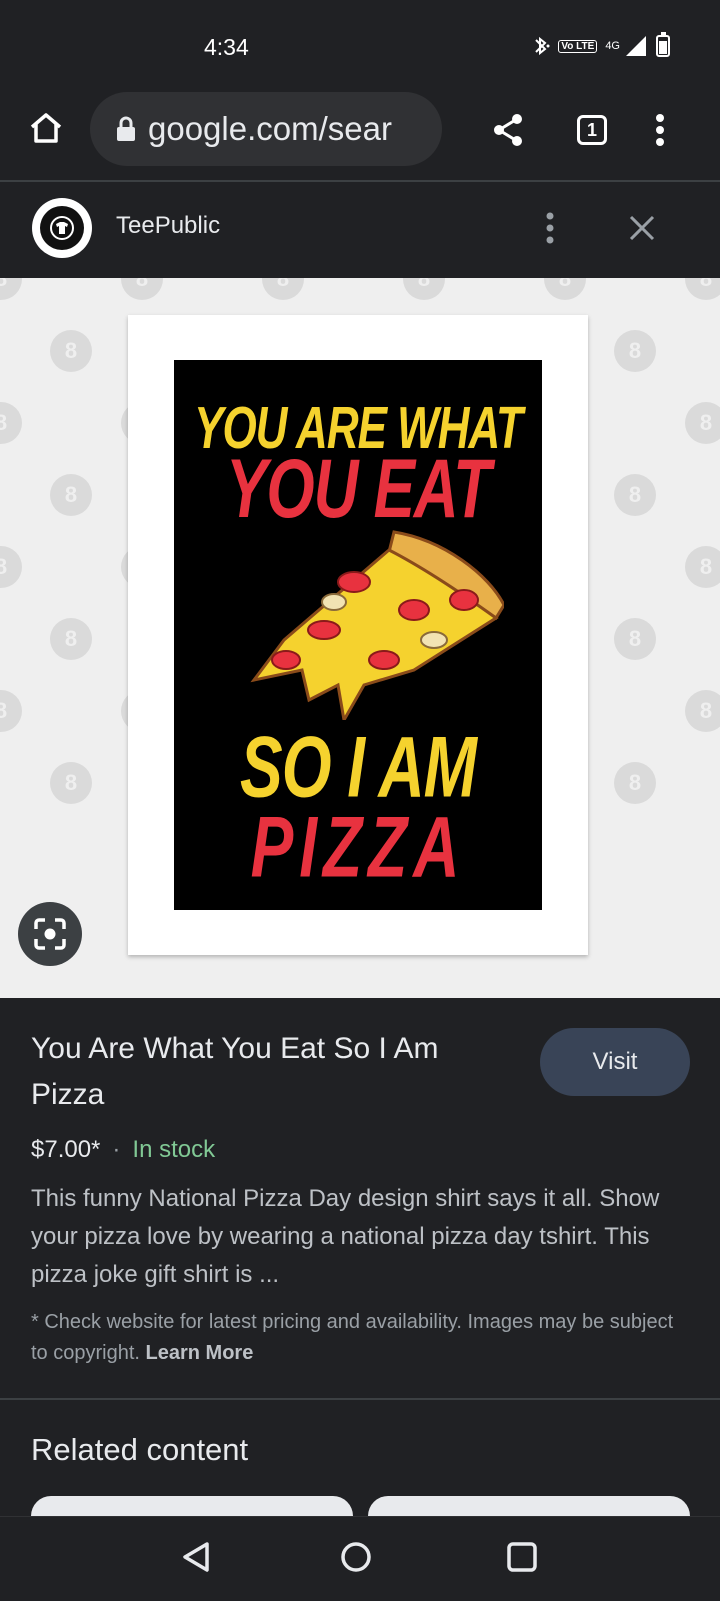 The height and width of the screenshot is (1601, 720). I want to click on system-nav-bar, so click(360, 1558).